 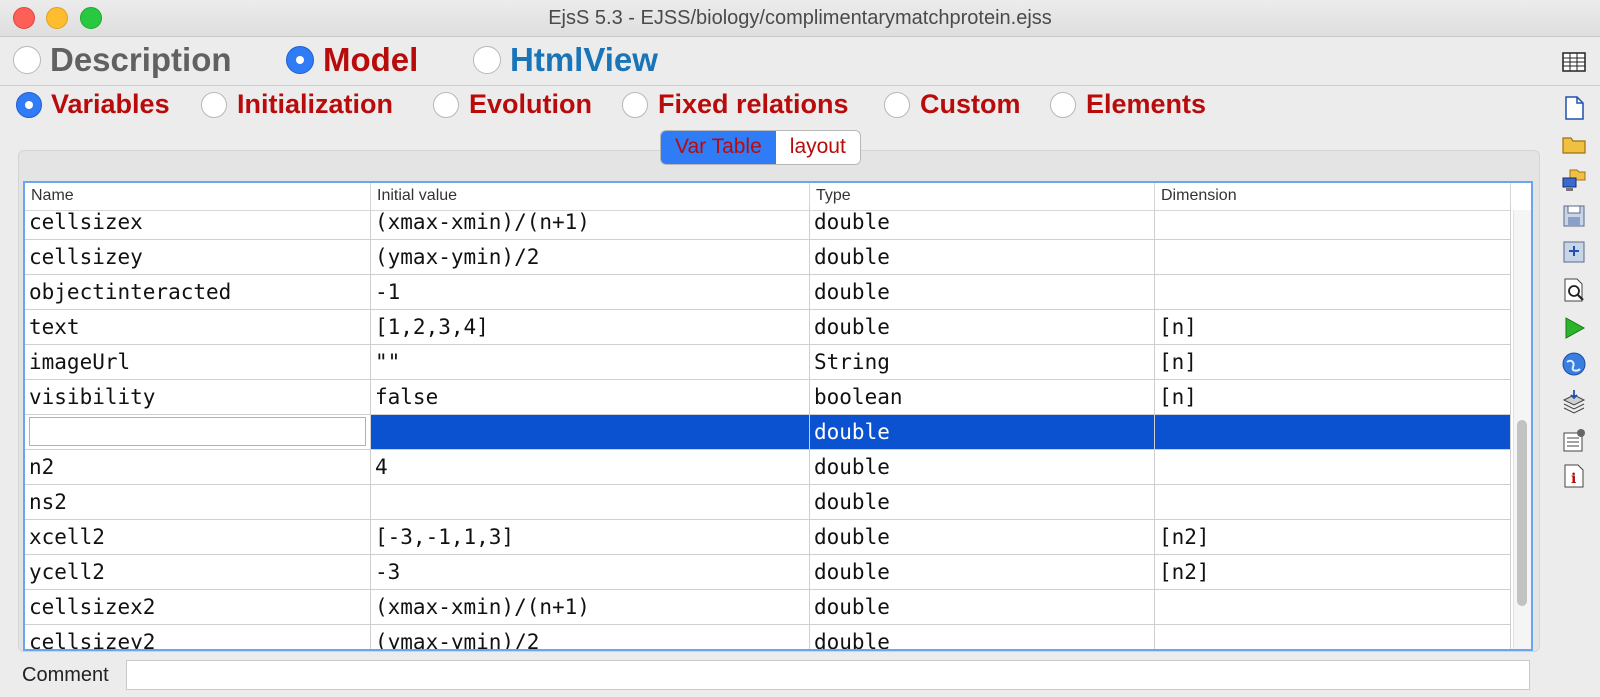 What do you see at coordinates (590, 572) in the screenshot?
I see `initial-value-cell: -3` at bounding box center [590, 572].